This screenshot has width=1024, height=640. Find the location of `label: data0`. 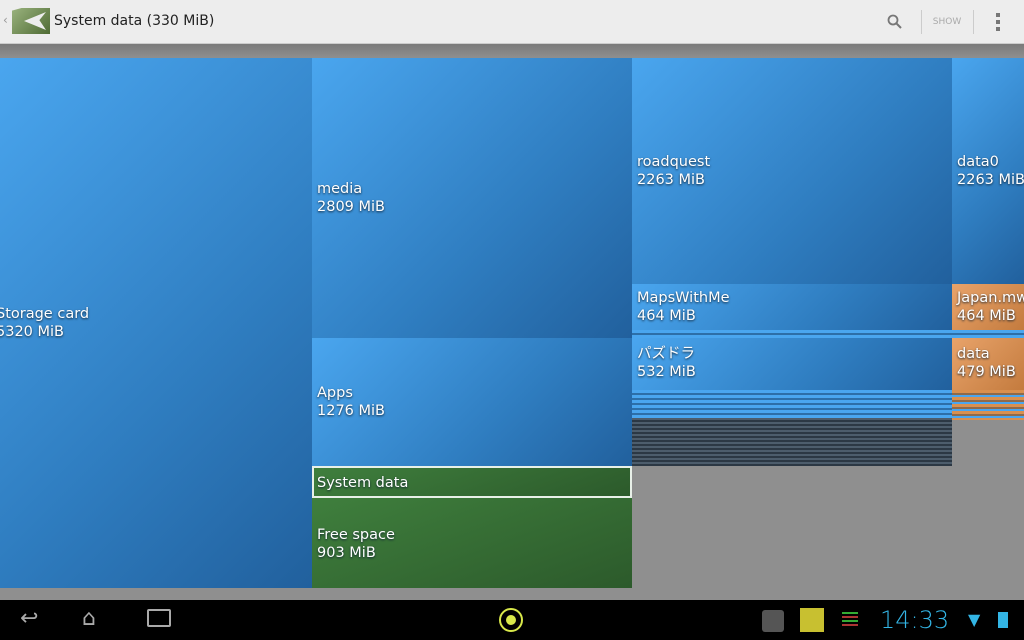

label: data0 is located at coordinates (978, 162).